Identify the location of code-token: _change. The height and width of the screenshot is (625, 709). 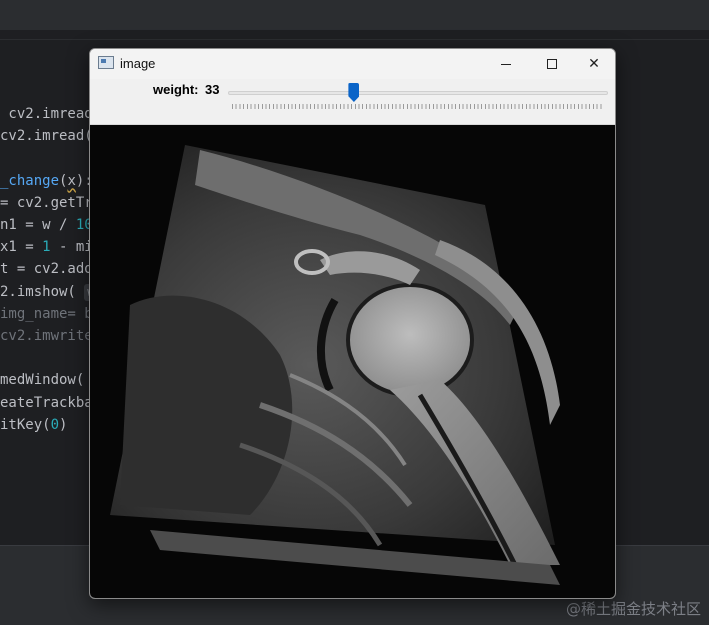
(30, 180).